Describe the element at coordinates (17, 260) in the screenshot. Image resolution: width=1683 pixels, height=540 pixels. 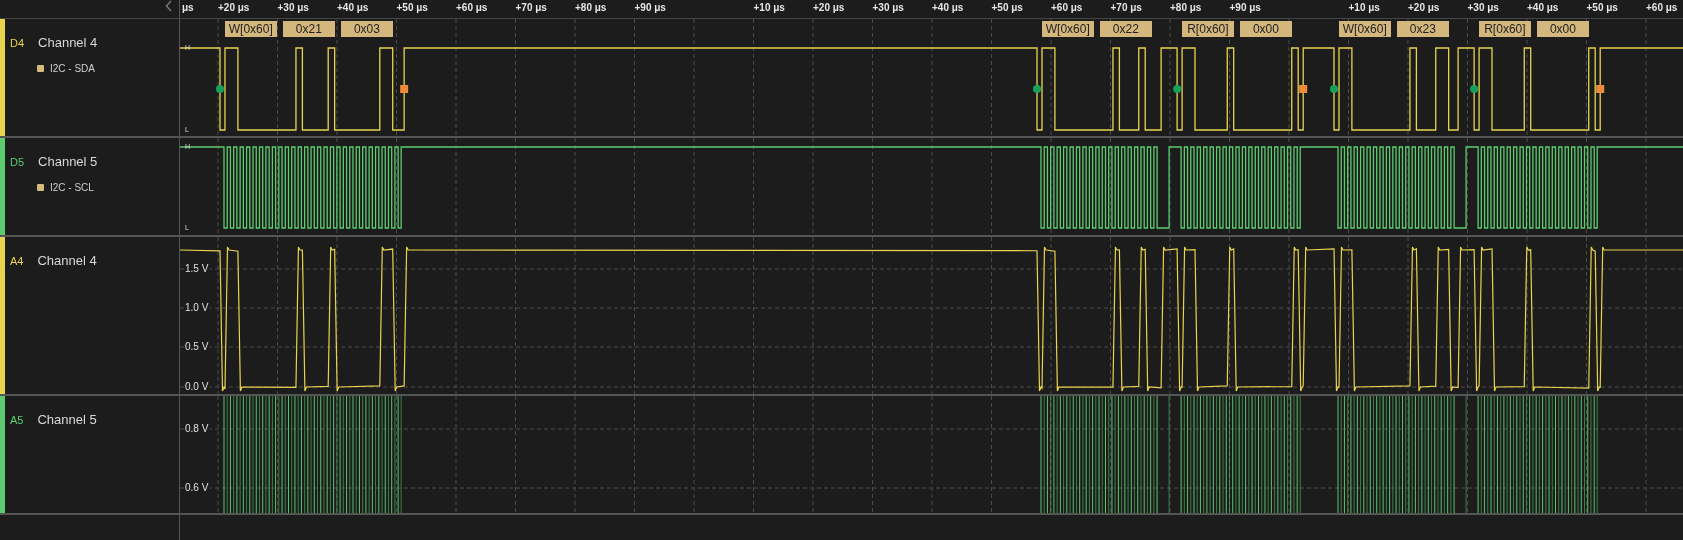
I see `channel-tag: A4` at that location.